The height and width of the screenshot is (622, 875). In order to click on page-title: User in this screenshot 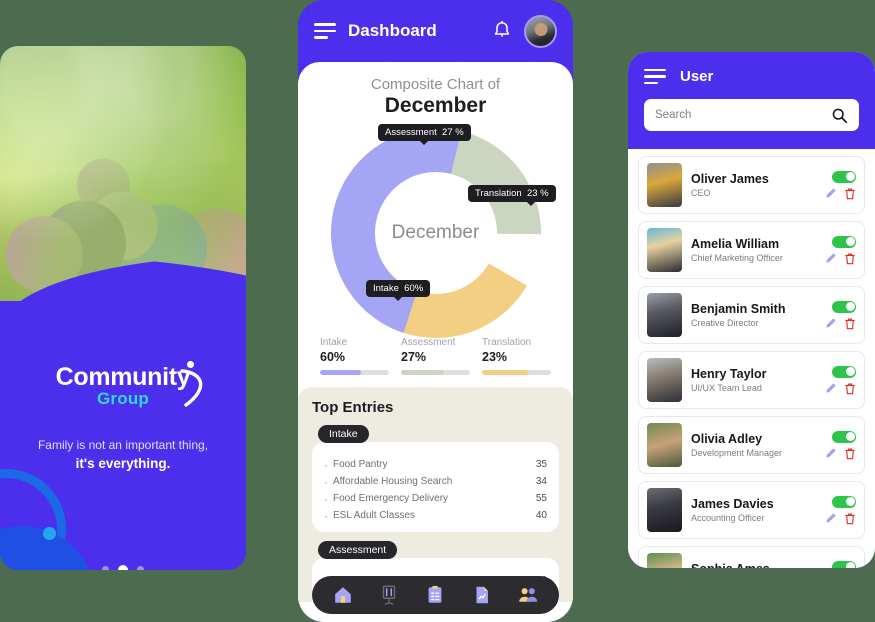, I will do `click(697, 76)`.